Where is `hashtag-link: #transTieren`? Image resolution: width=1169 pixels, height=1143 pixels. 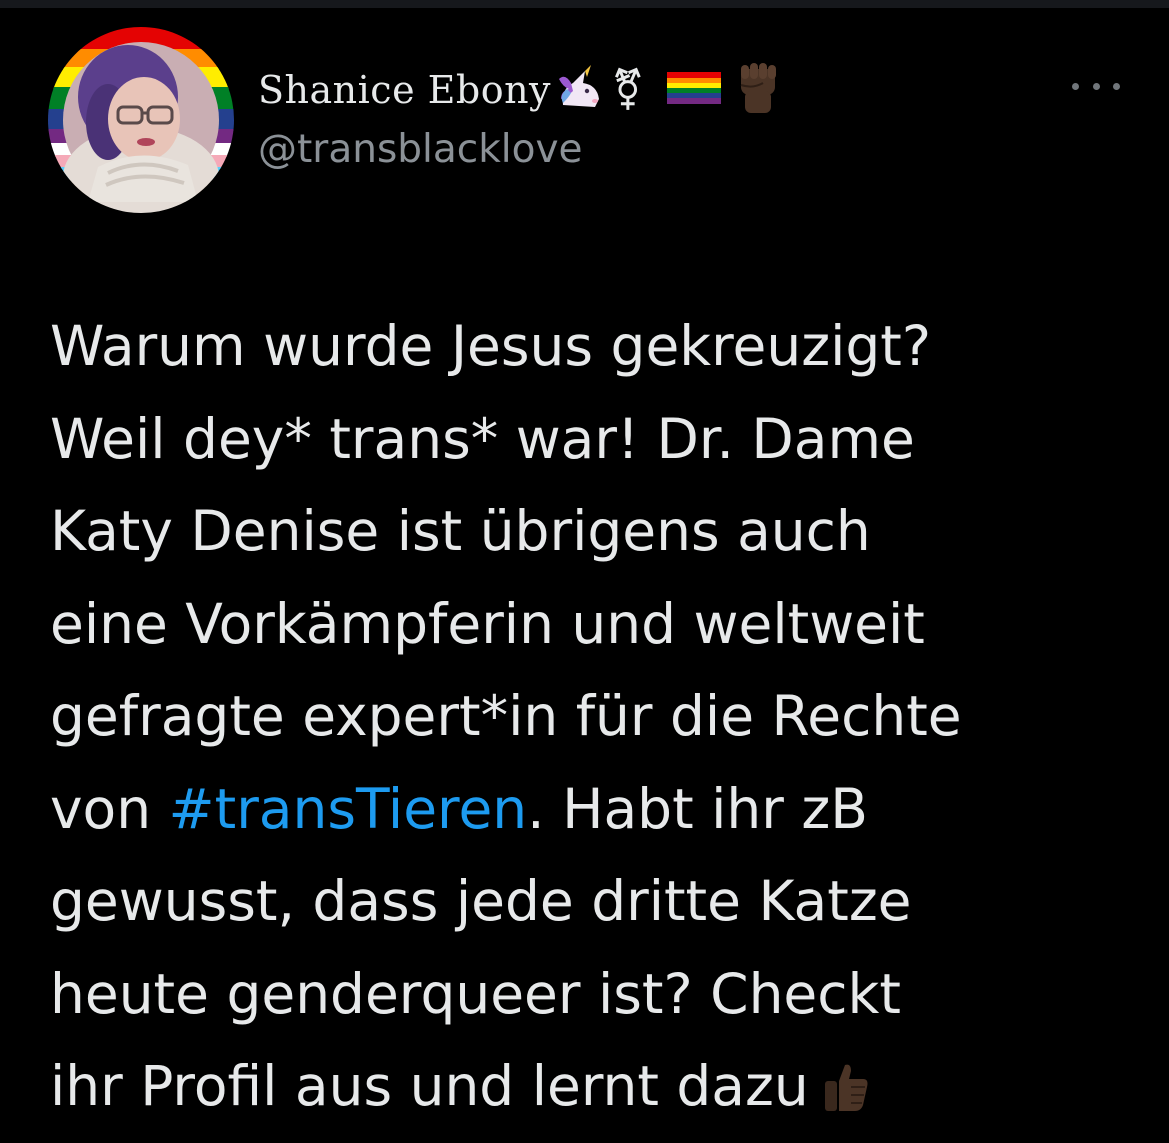 hashtag-link: #transTieren is located at coordinates (348, 809).